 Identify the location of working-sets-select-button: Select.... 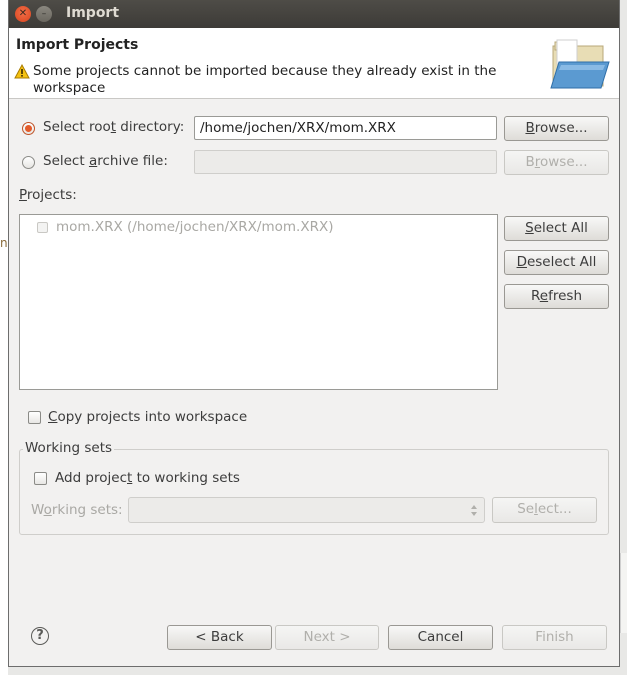
(544, 510).